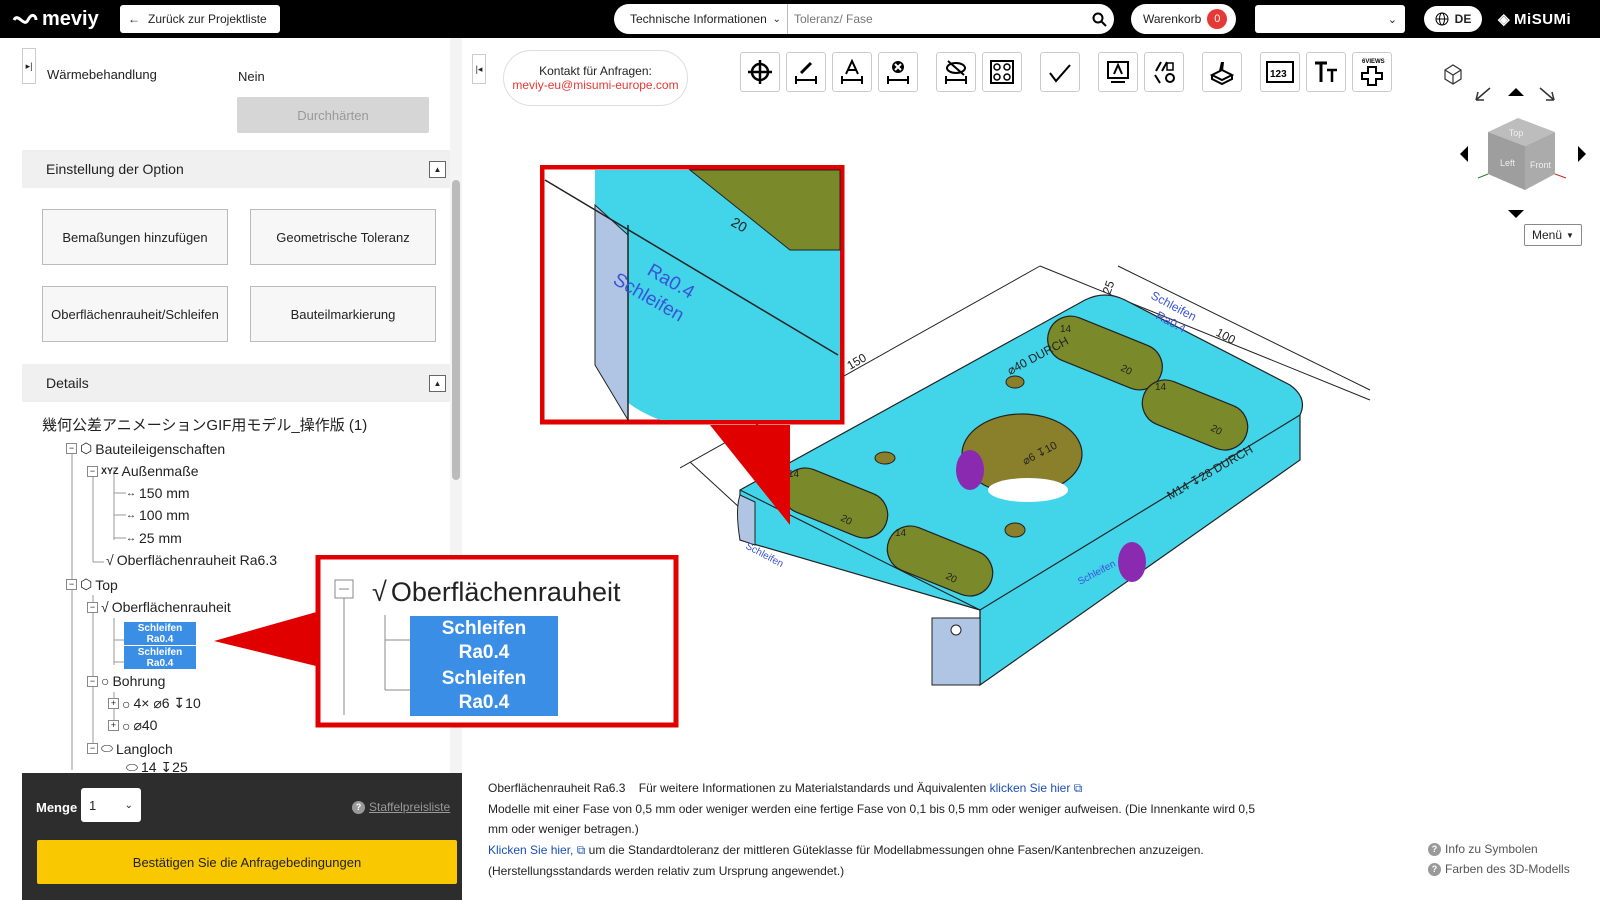 This screenshot has width=1600, height=900. I want to click on tree-node-aussen: − XYZ Außenmaße, so click(143, 471).